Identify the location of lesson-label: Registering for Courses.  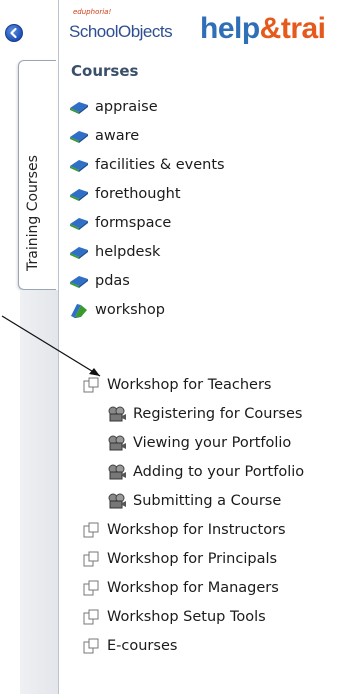
(218, 413).